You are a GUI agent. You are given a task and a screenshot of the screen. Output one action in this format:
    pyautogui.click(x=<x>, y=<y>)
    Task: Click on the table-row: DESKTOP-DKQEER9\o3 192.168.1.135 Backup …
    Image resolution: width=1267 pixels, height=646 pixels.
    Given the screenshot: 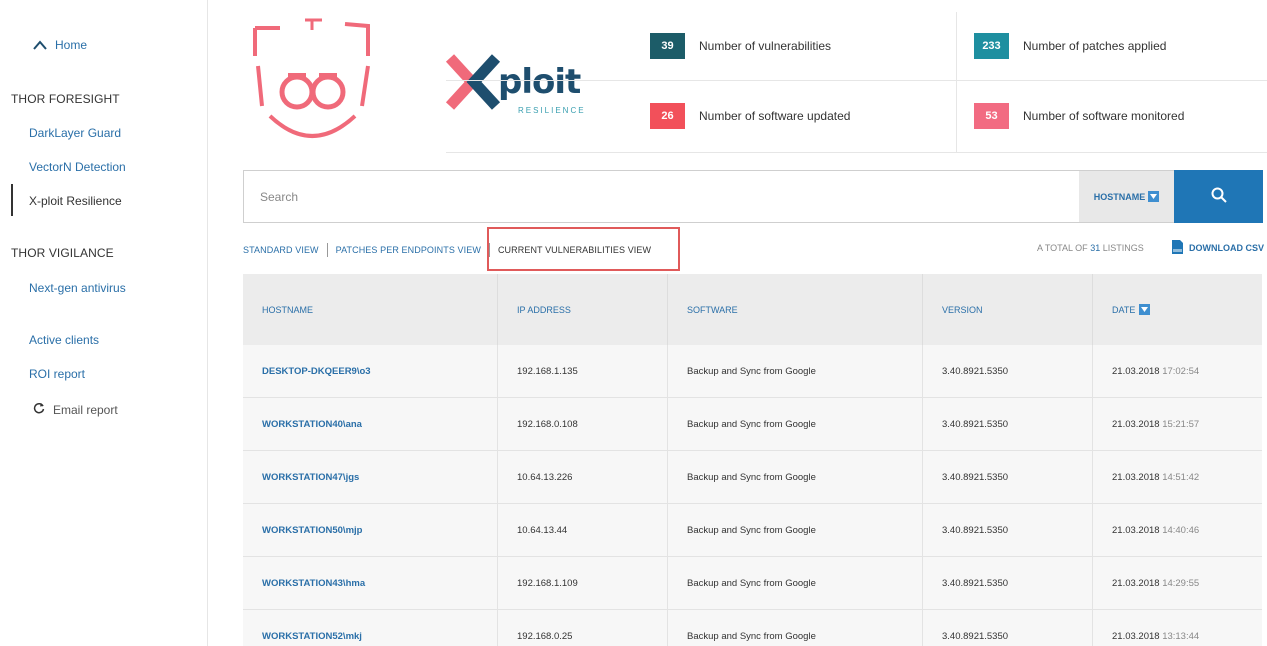 What is the action you would take?
    pyautogui.click(x=752, y=371)
    